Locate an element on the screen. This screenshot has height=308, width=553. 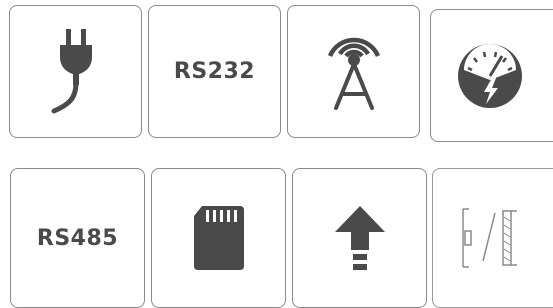
upload-tile-button is located at coordinates (359, 238).